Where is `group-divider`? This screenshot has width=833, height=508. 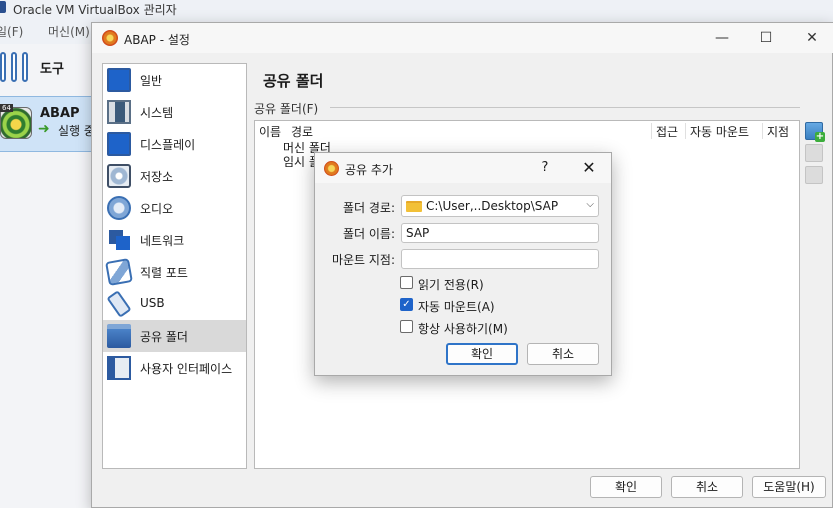
group-divider is located at coordinates (565, 107).